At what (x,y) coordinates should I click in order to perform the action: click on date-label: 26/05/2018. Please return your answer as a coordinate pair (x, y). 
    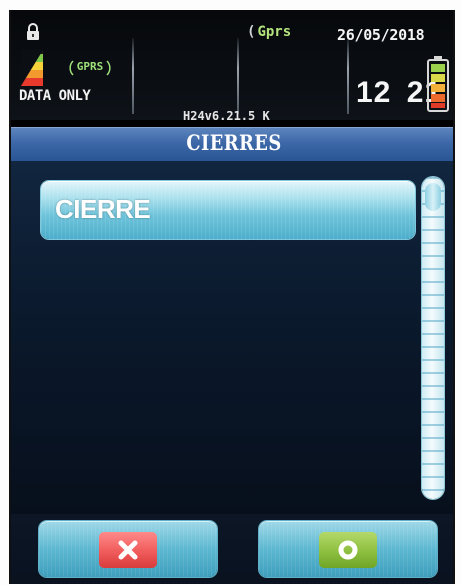
    Looking at the image, I should click on (381, 35).